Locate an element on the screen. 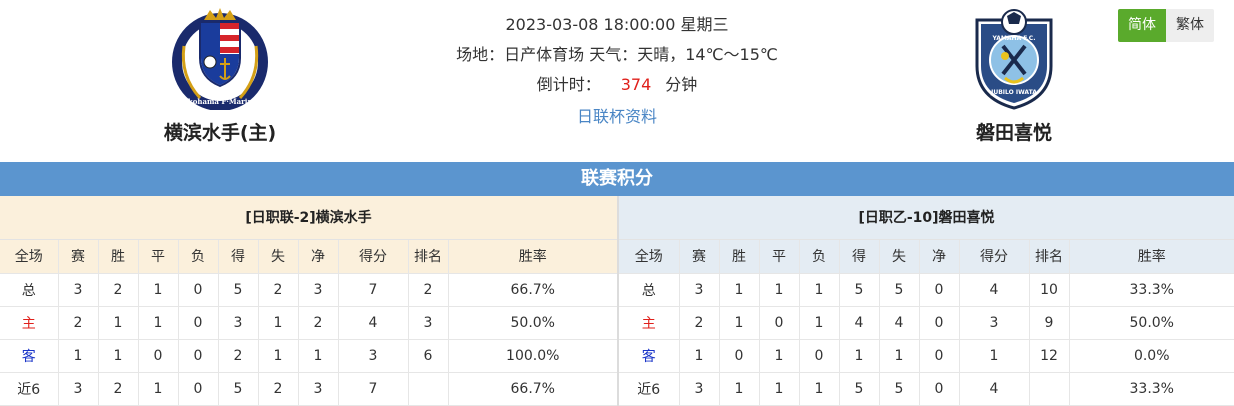 This screenshot has height=406, width=1234. away-table-cell: 近6 is located at coordinates (649, 389).